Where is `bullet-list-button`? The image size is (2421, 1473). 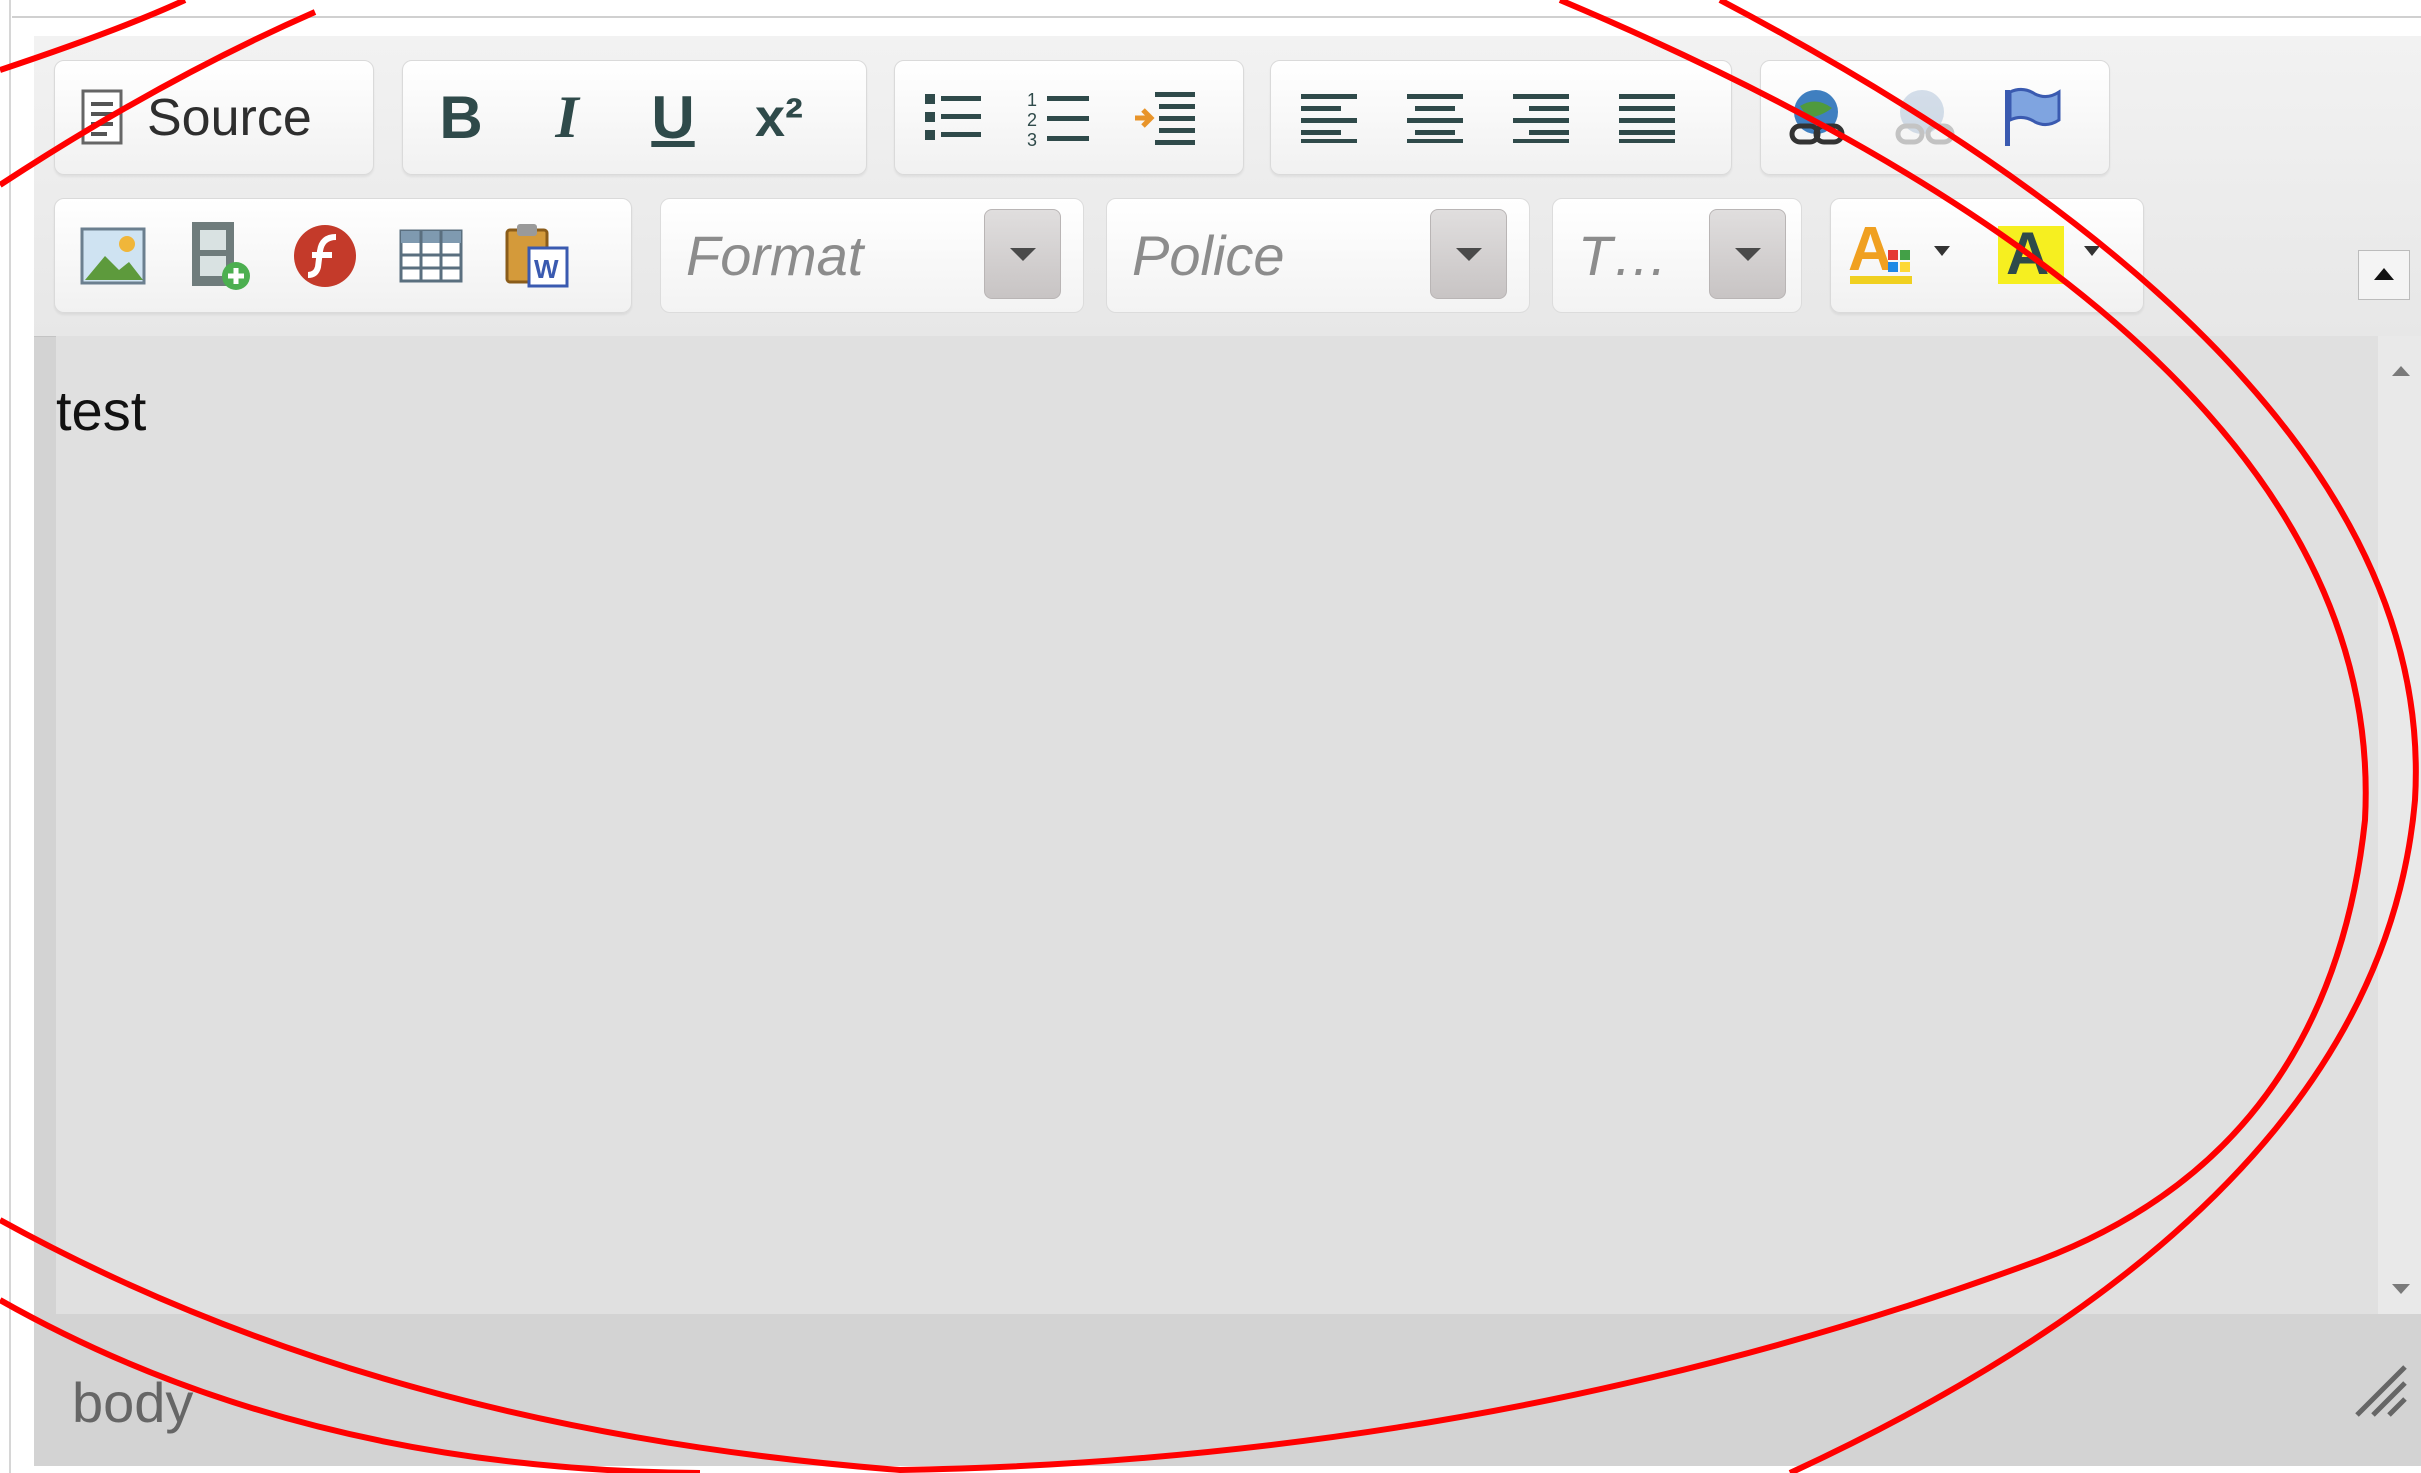
bullet-list-button is located at coordinates (953, 118).